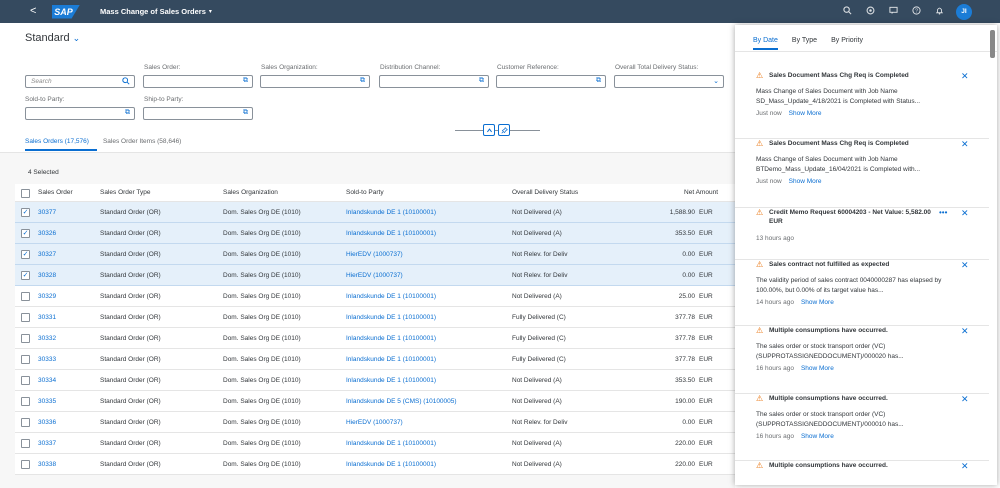 Image resolution: width=1000 pixels, height=488 pixels. Describe the element at coordinates (153, 11) in the screenshot. I see `app-title: Mass Change of Sales Orders` at that location.